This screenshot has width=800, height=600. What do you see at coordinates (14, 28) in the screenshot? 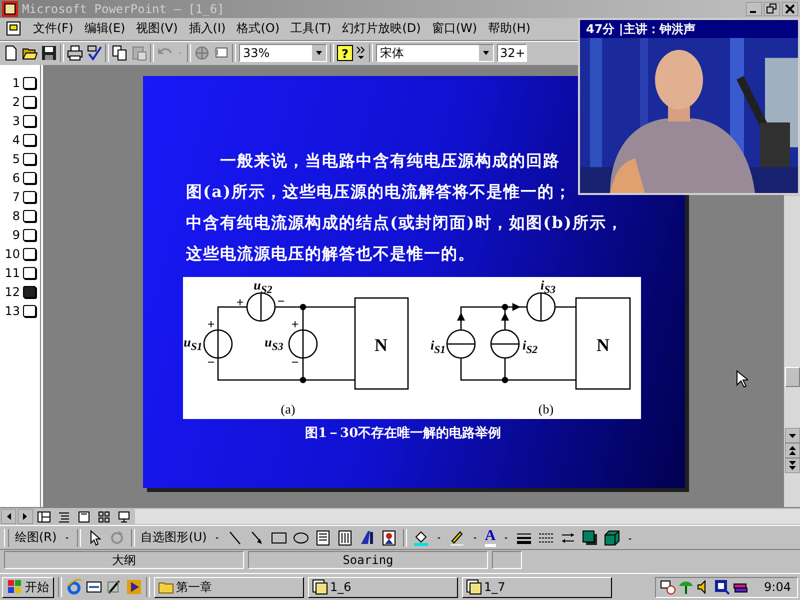
I see `document-icon` at bounding box center [14, 28].